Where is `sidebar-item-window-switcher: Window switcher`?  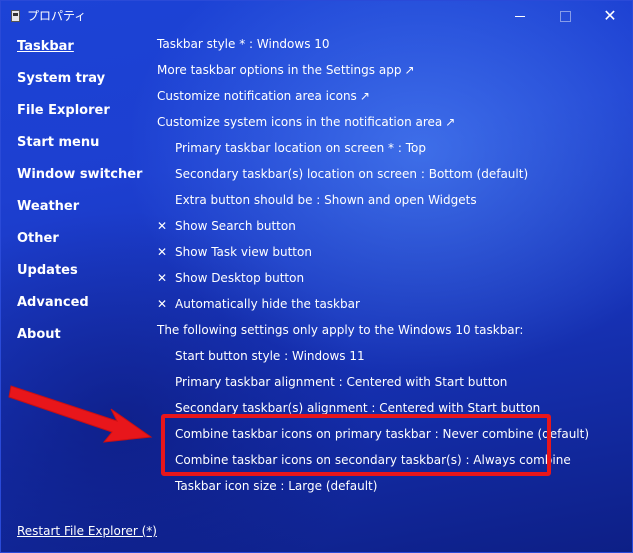 sidebar-item-window-switcher: Window switcher is located at coordinates (79, 174).